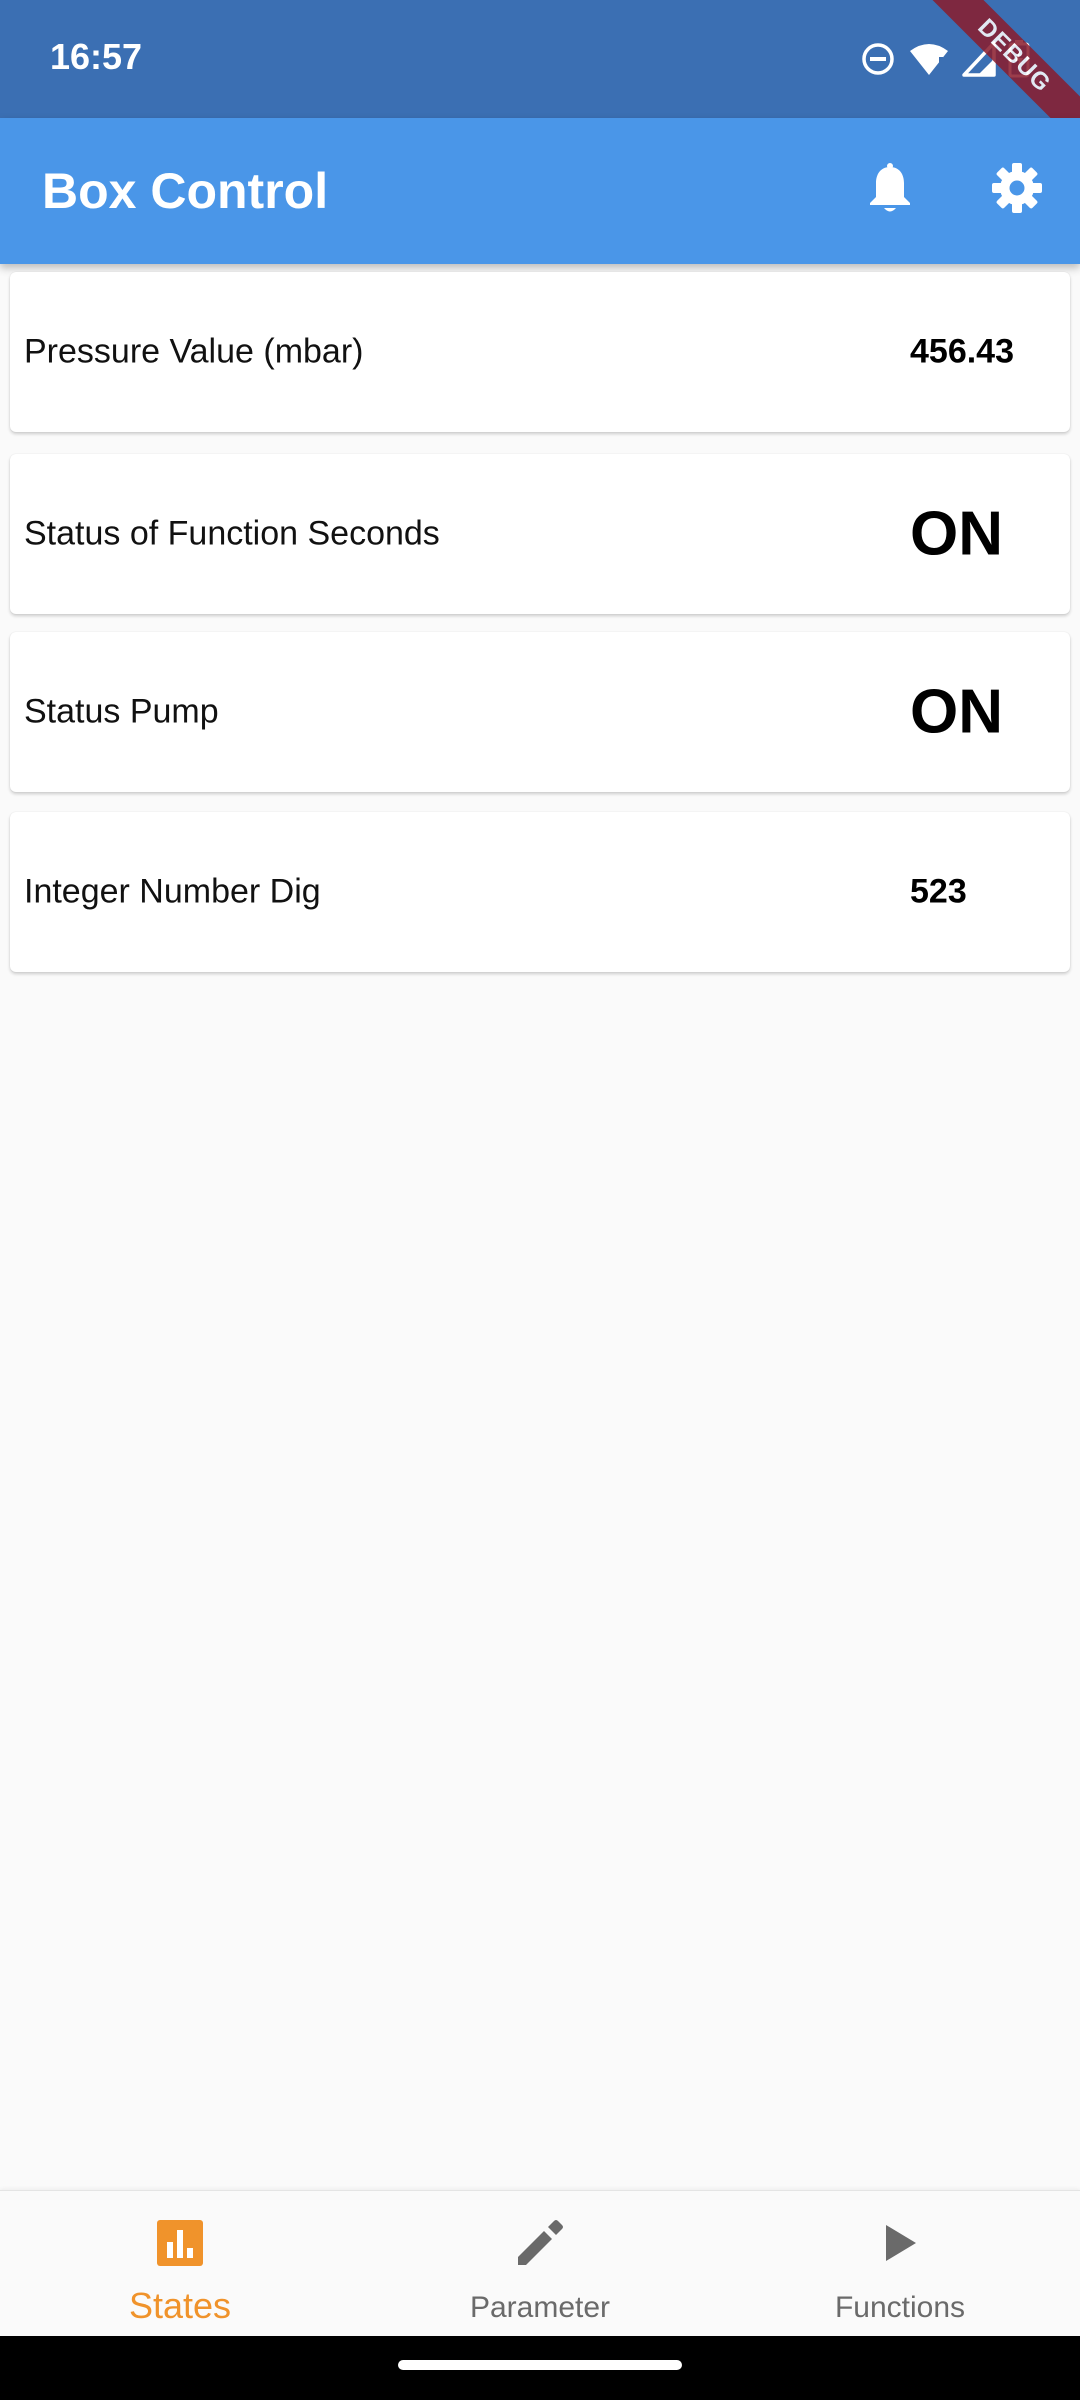  Describe the element at coordinates (938, 891) in the screenshot. I see `card-value: 523` at that location.